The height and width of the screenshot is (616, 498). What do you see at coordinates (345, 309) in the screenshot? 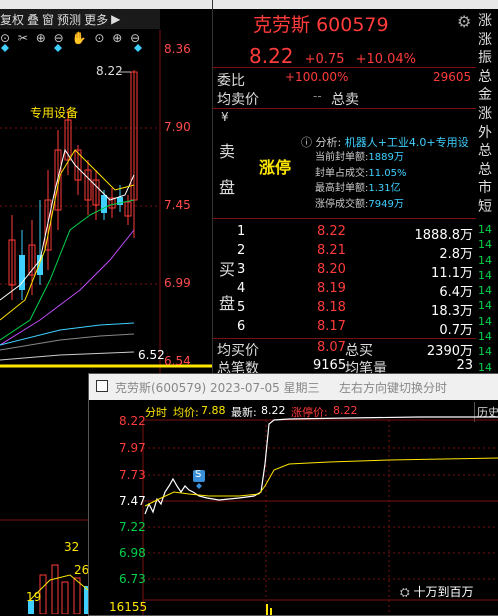
I see `bid-row: 5 8.18 18.3万` at bounding box center [345, 309].